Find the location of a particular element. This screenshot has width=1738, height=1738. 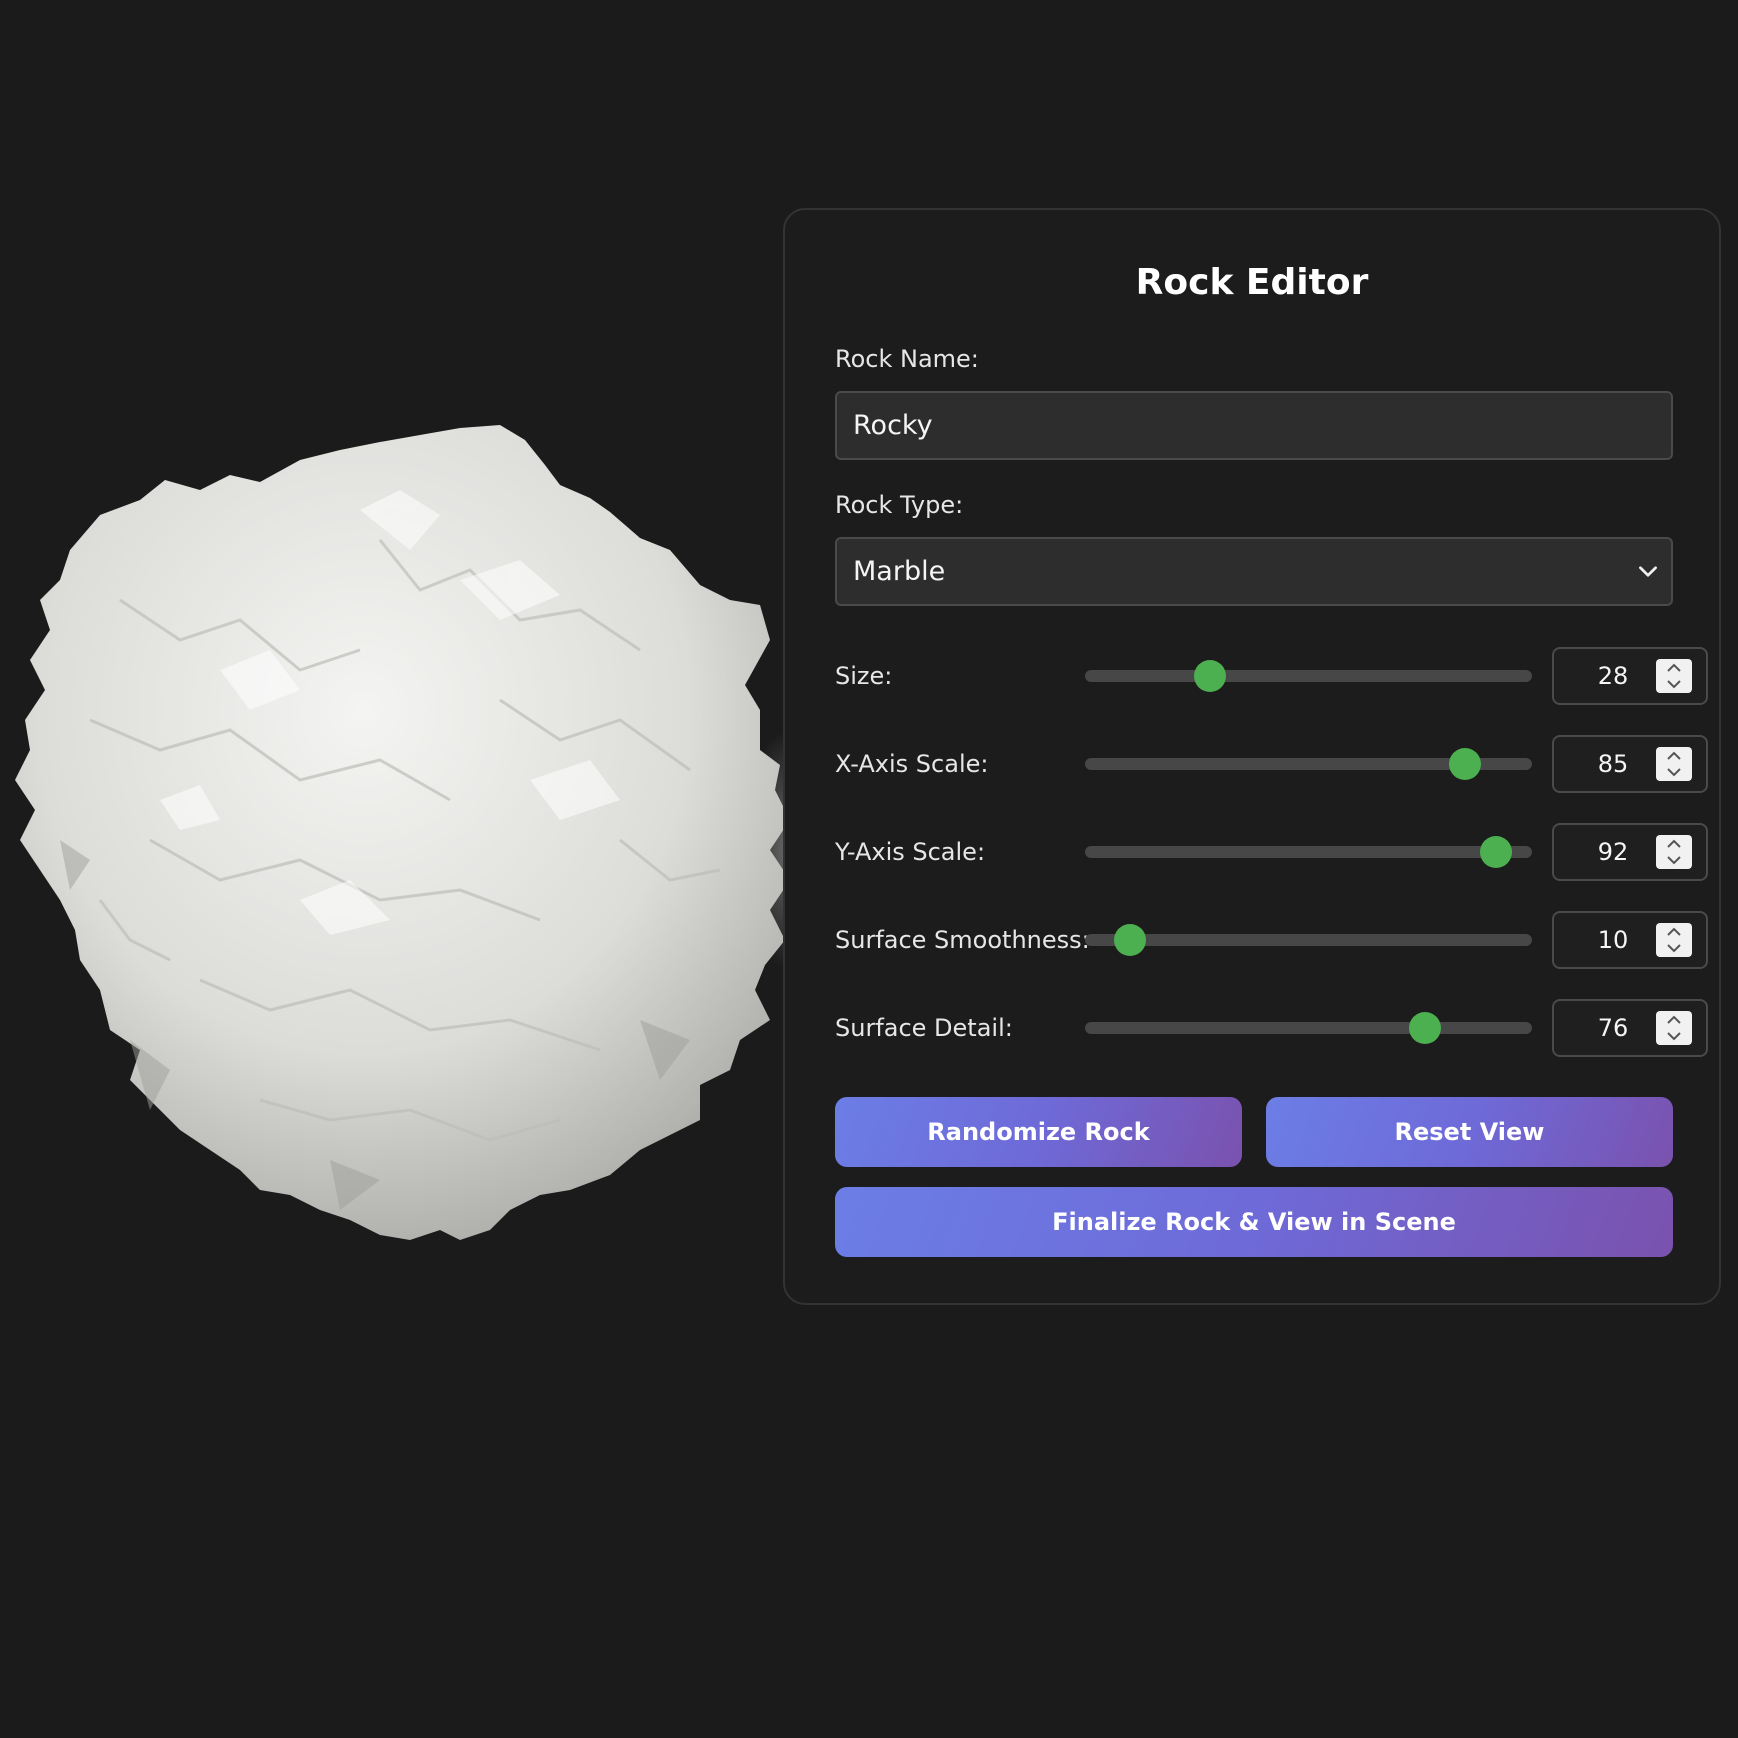

surface-smoothness-slider-thumb is located at coordinates (1129, 940).